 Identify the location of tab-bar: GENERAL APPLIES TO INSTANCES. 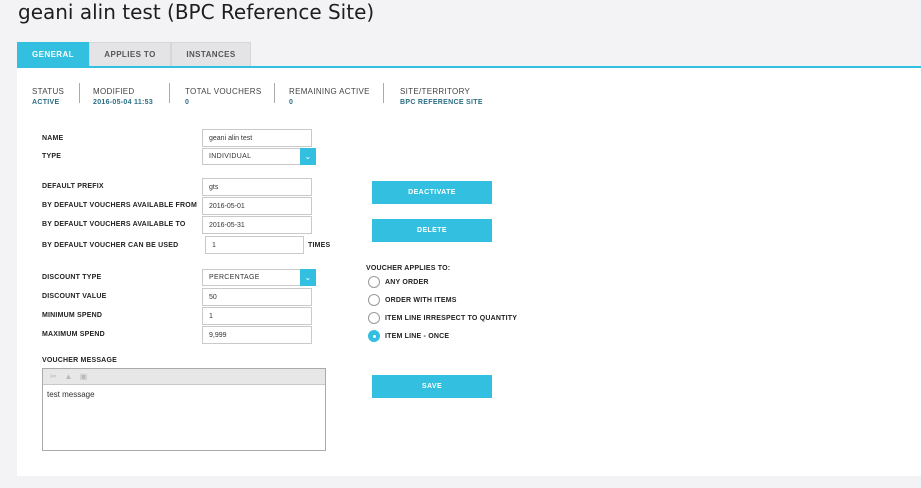
(134, 54).